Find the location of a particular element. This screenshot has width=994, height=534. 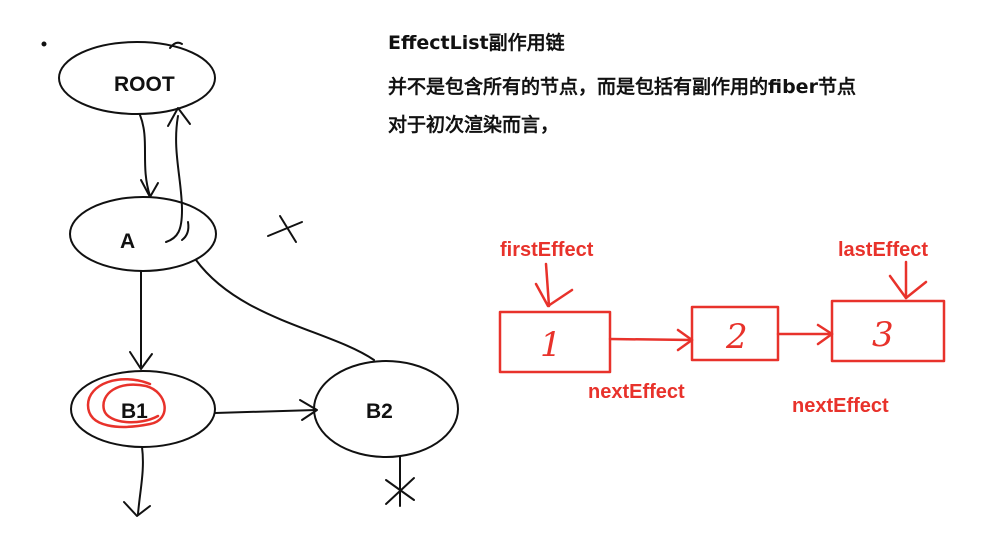

edge-root-to-a is located at coordinates (145, 155).